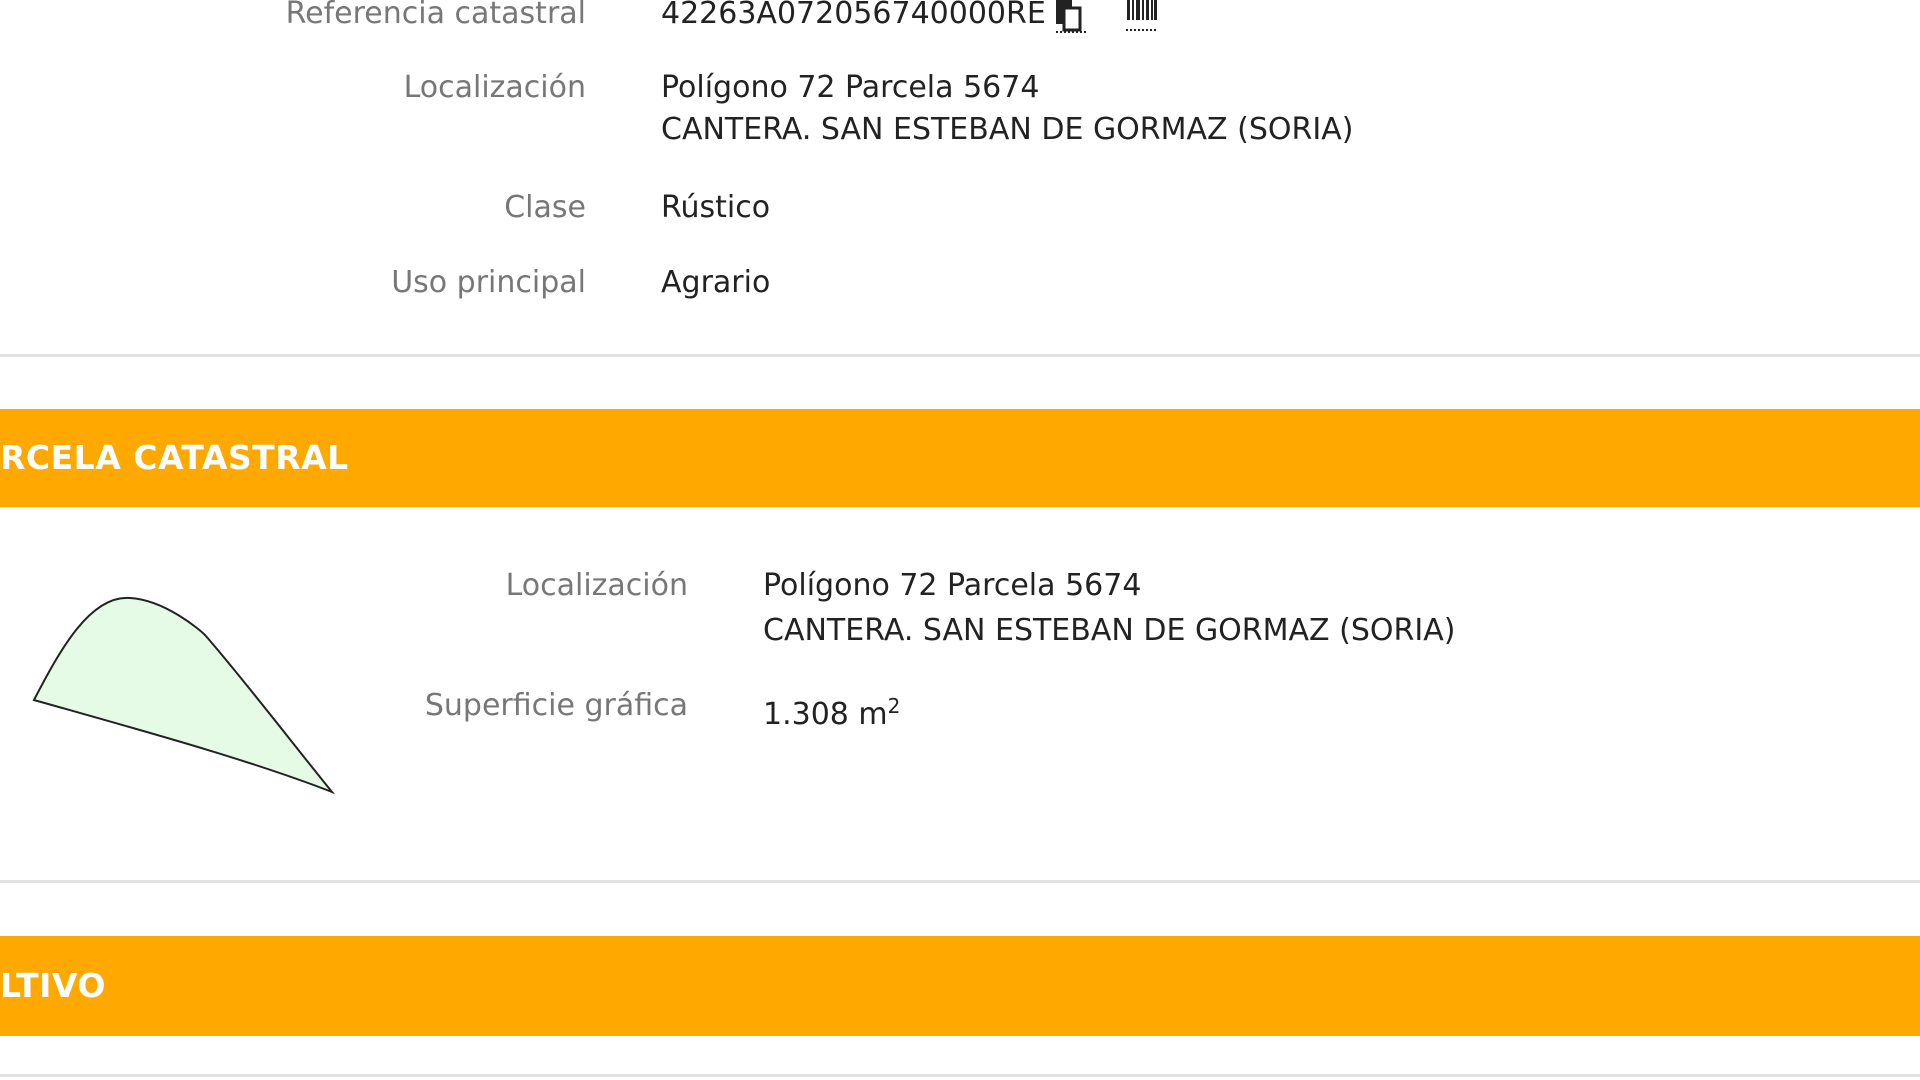 The height and width of the screenshot is (1080, 1920). I want to click on uso-principal-label: Uso principal, so click(488, 282).